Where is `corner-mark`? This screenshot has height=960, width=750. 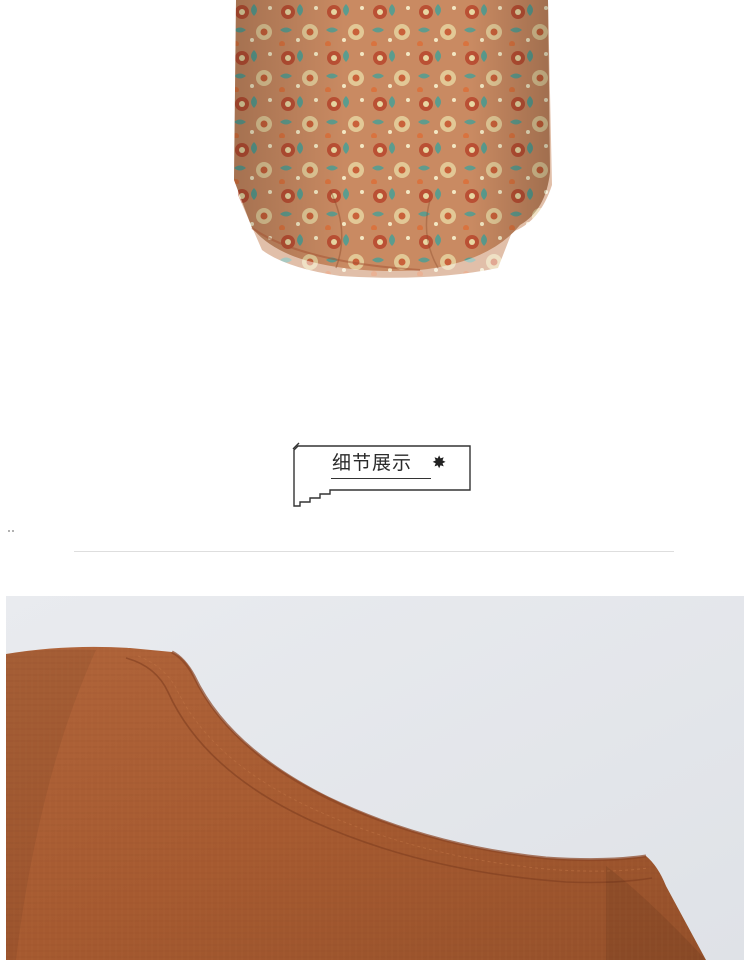
corner-mark is located at coordinates (11, 531).